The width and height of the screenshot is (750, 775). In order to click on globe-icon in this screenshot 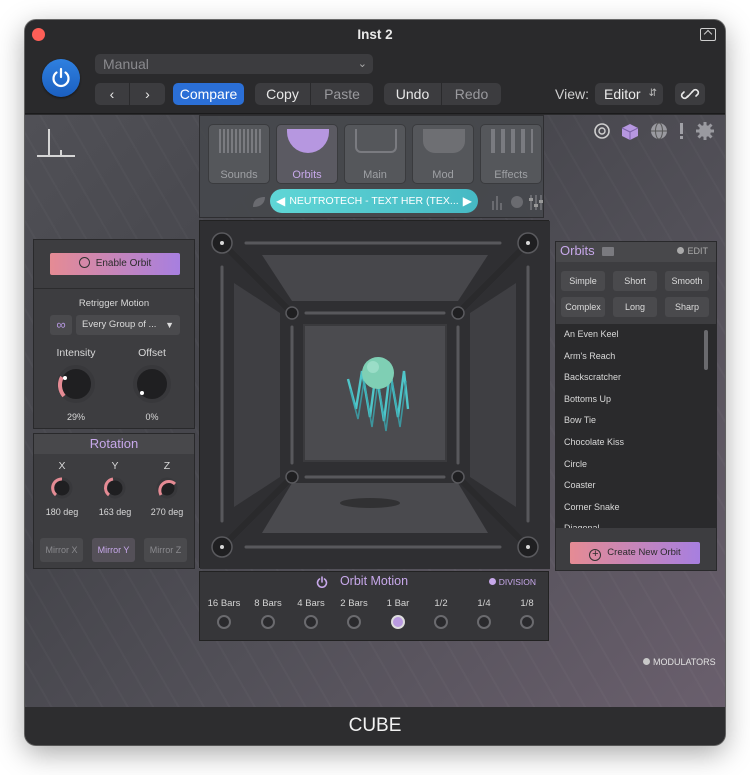, I will do `click(659, 131)`.